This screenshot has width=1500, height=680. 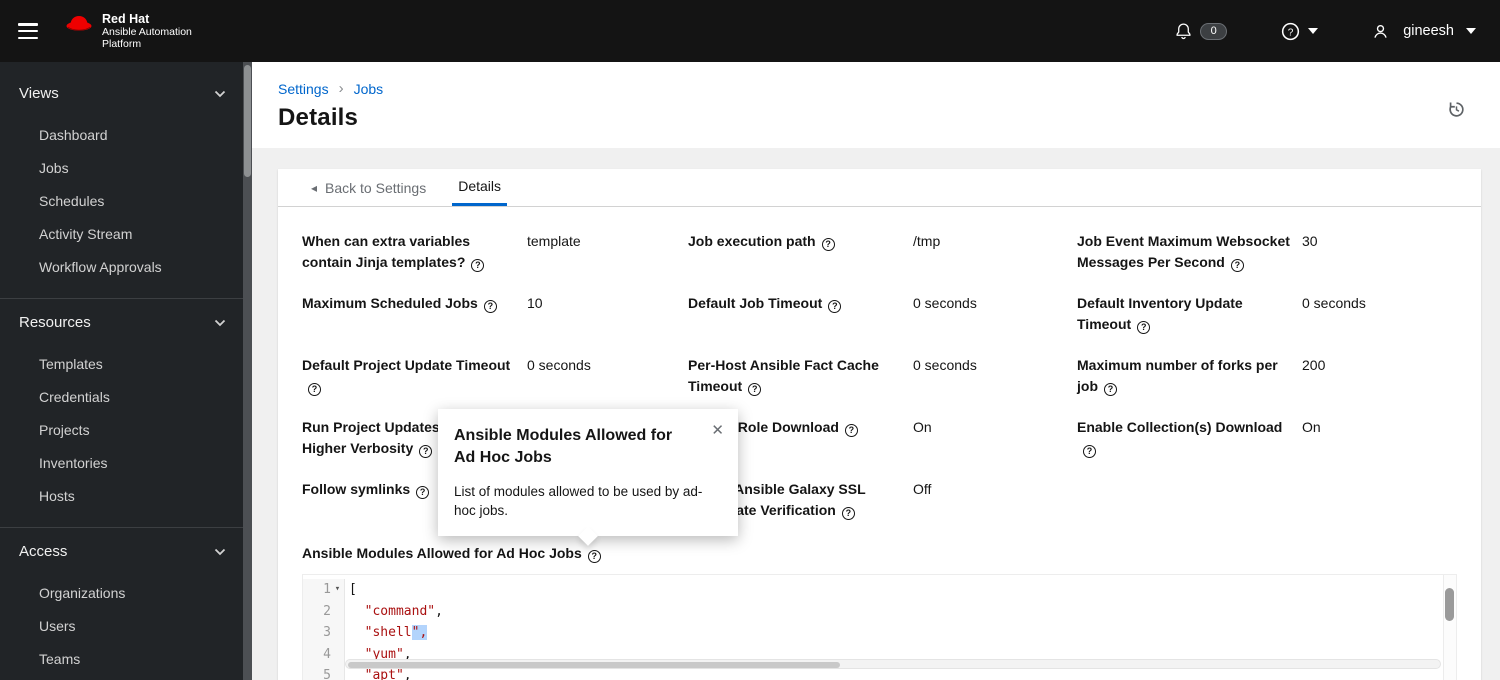 What do you see at coordinates (327, 632) in the screenshot?
I see `line-number: 3` at bounding box center [327, 632].